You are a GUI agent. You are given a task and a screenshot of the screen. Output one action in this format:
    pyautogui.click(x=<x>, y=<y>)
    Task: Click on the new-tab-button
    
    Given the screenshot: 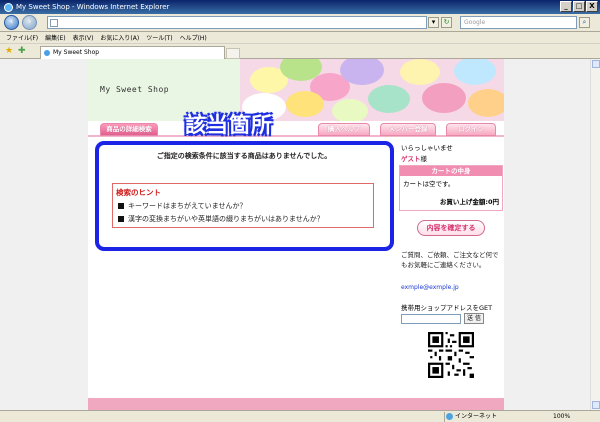 What is the action you would take?
    pyautogui.click(x=233, y=53)
    